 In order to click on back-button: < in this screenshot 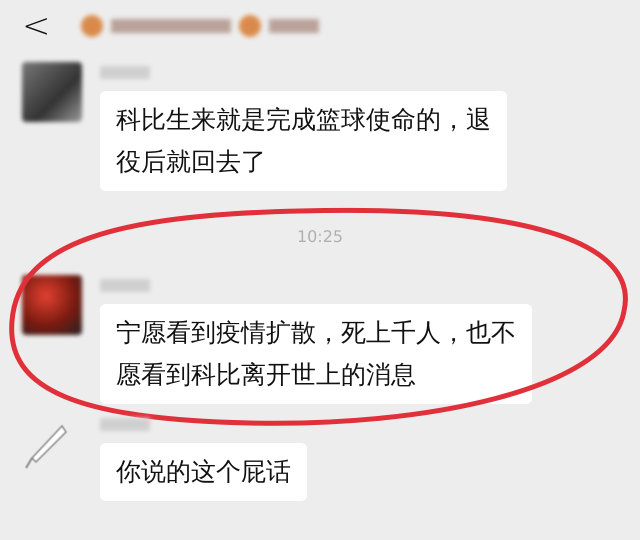, I will do `click(36, 26)`.